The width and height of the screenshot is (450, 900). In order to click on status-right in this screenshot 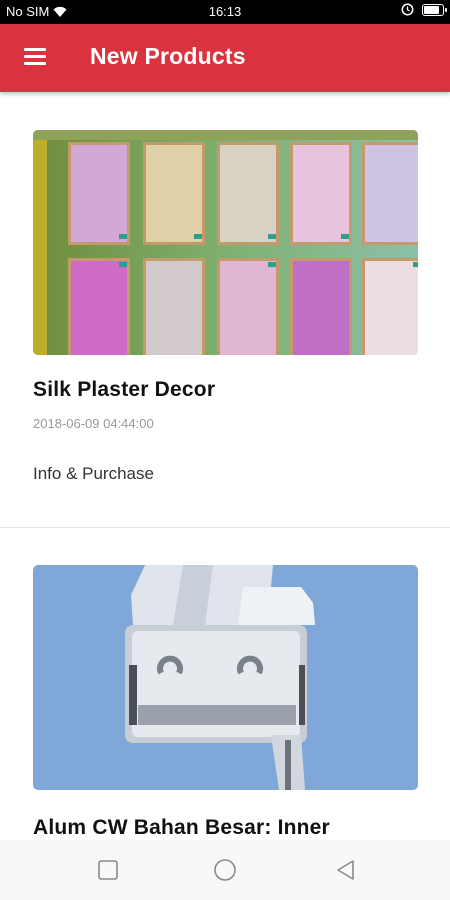, I will do `click(424, 9)`.